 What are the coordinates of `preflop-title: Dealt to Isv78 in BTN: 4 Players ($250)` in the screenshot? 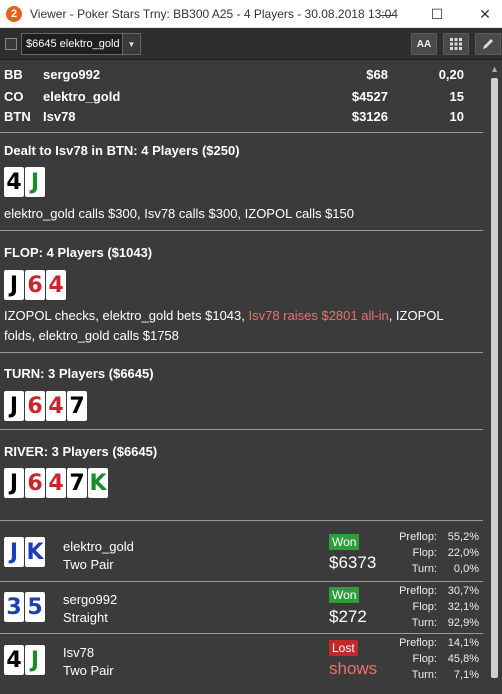 It's located at (122, 150).